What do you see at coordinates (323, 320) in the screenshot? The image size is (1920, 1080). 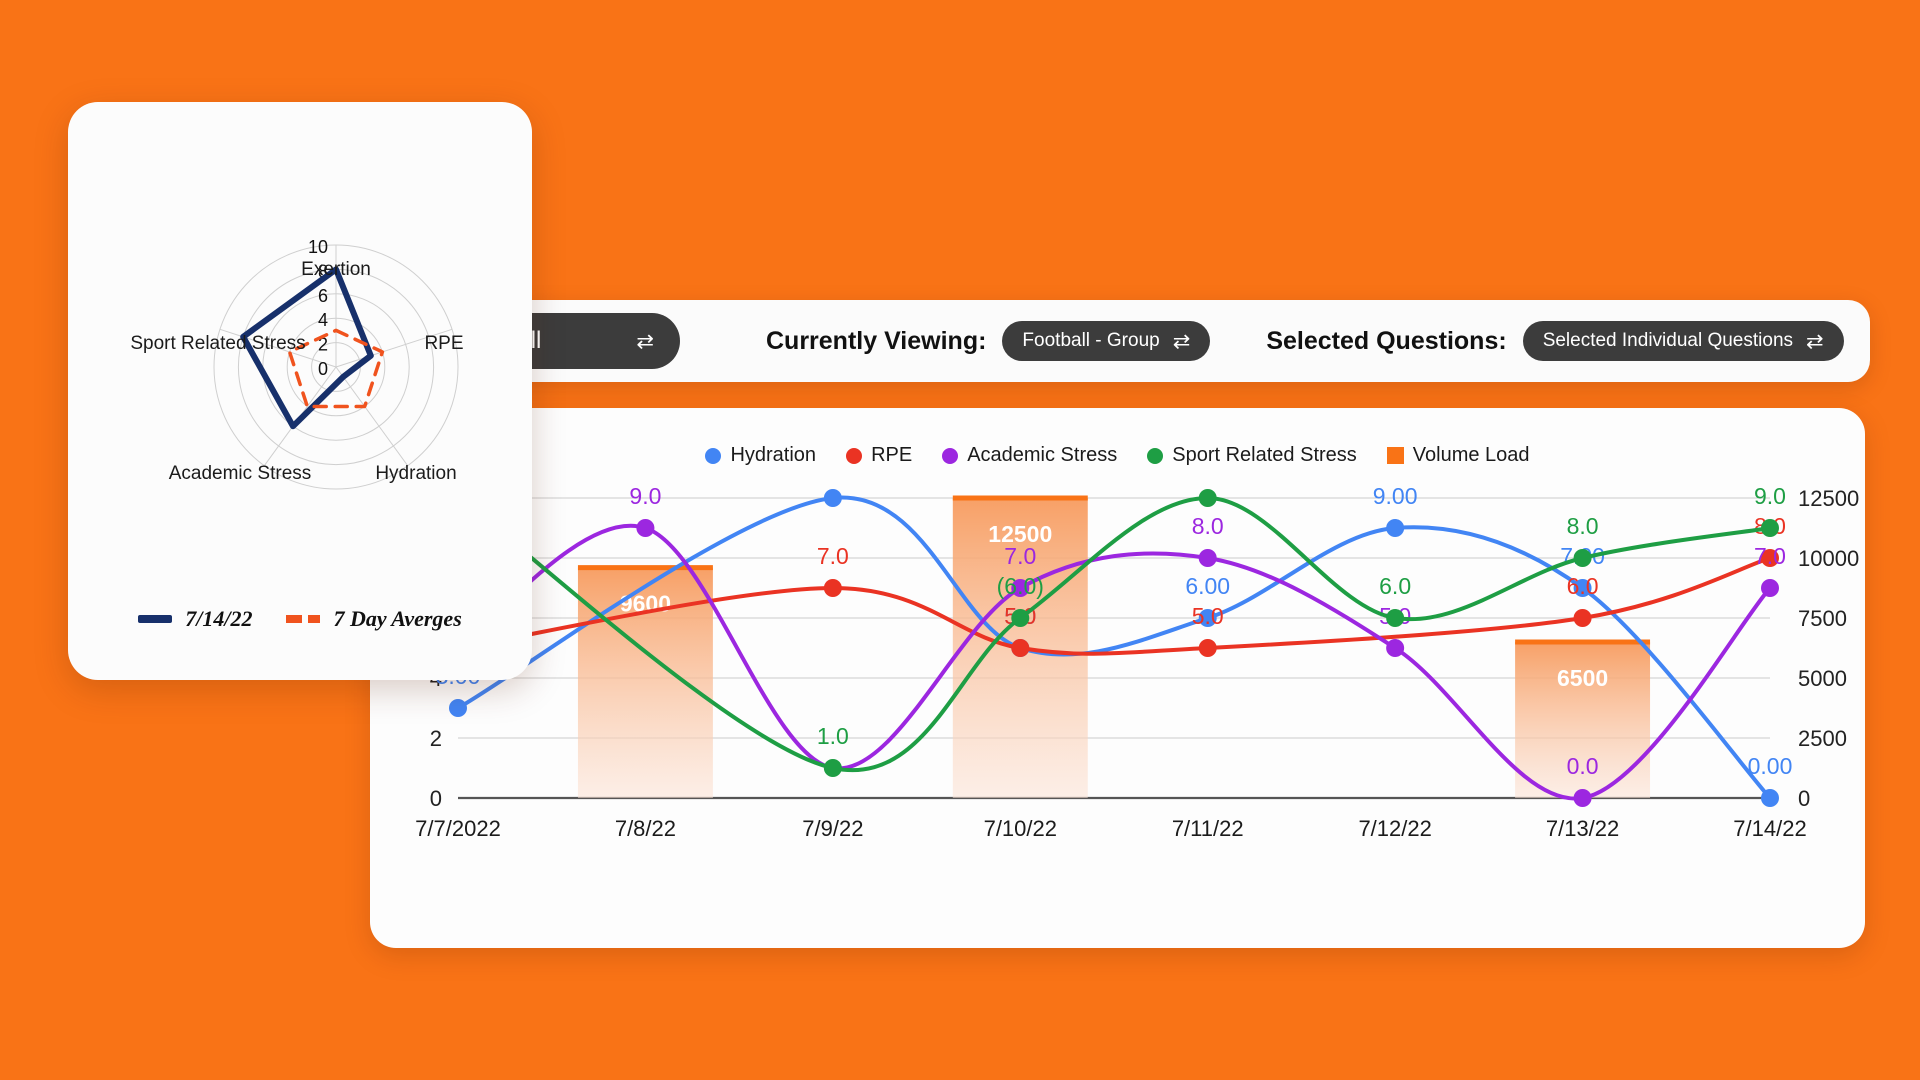 I see `radar-tick-label: 4` at bounding box center [323, 320].